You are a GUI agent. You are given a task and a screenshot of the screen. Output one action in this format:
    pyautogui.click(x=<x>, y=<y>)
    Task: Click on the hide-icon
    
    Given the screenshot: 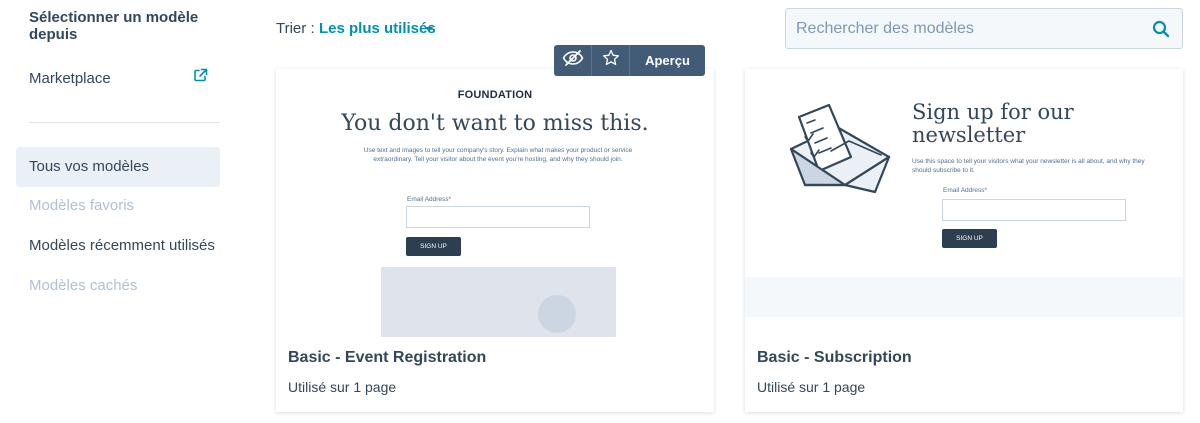 What is the action you would take?
    pyautogui.click(x=573, y=60)
    